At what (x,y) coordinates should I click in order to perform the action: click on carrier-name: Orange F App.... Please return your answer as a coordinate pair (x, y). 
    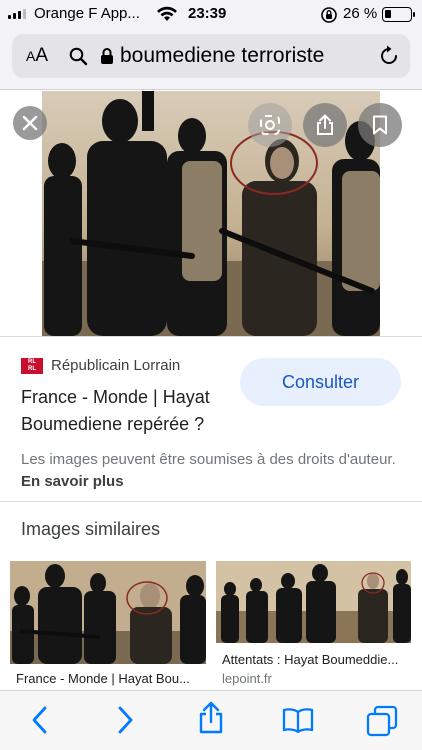
    Looking at the image, I should click on (87, 13).